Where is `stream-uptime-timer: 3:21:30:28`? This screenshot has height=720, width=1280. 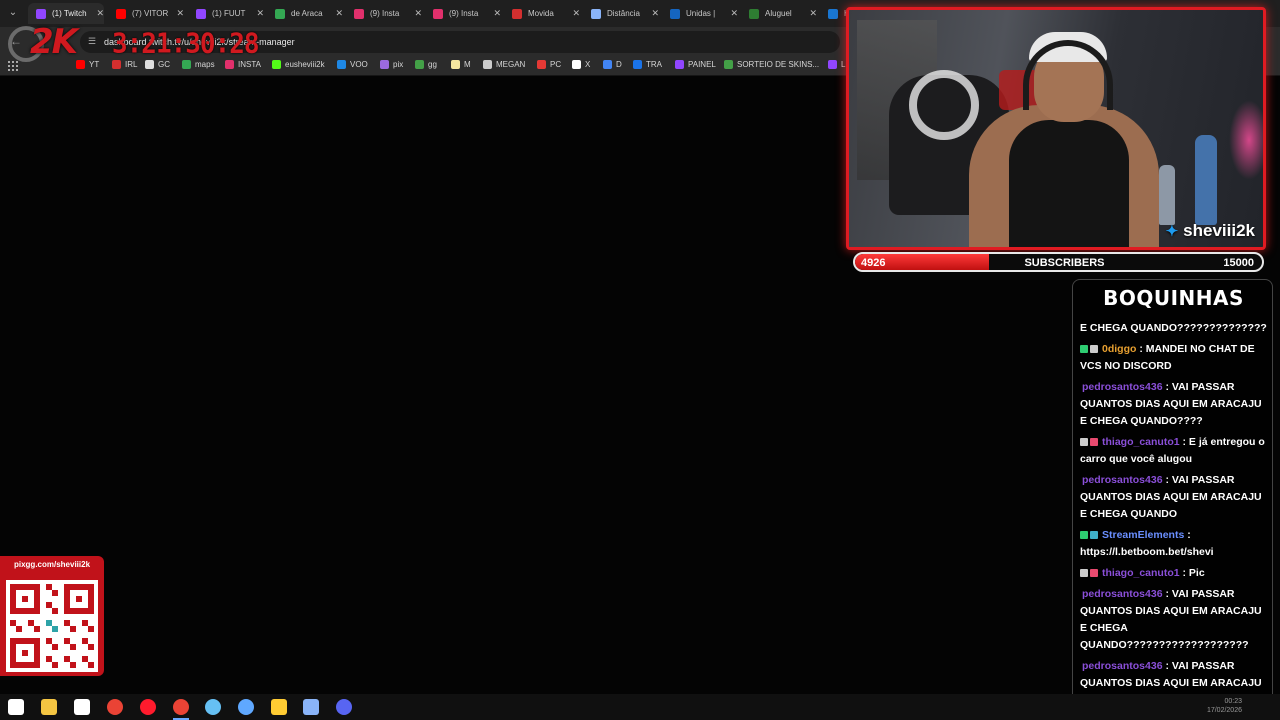
stream-uptime-timer: 3:21:30:28 is located at coordinates (186, 44).